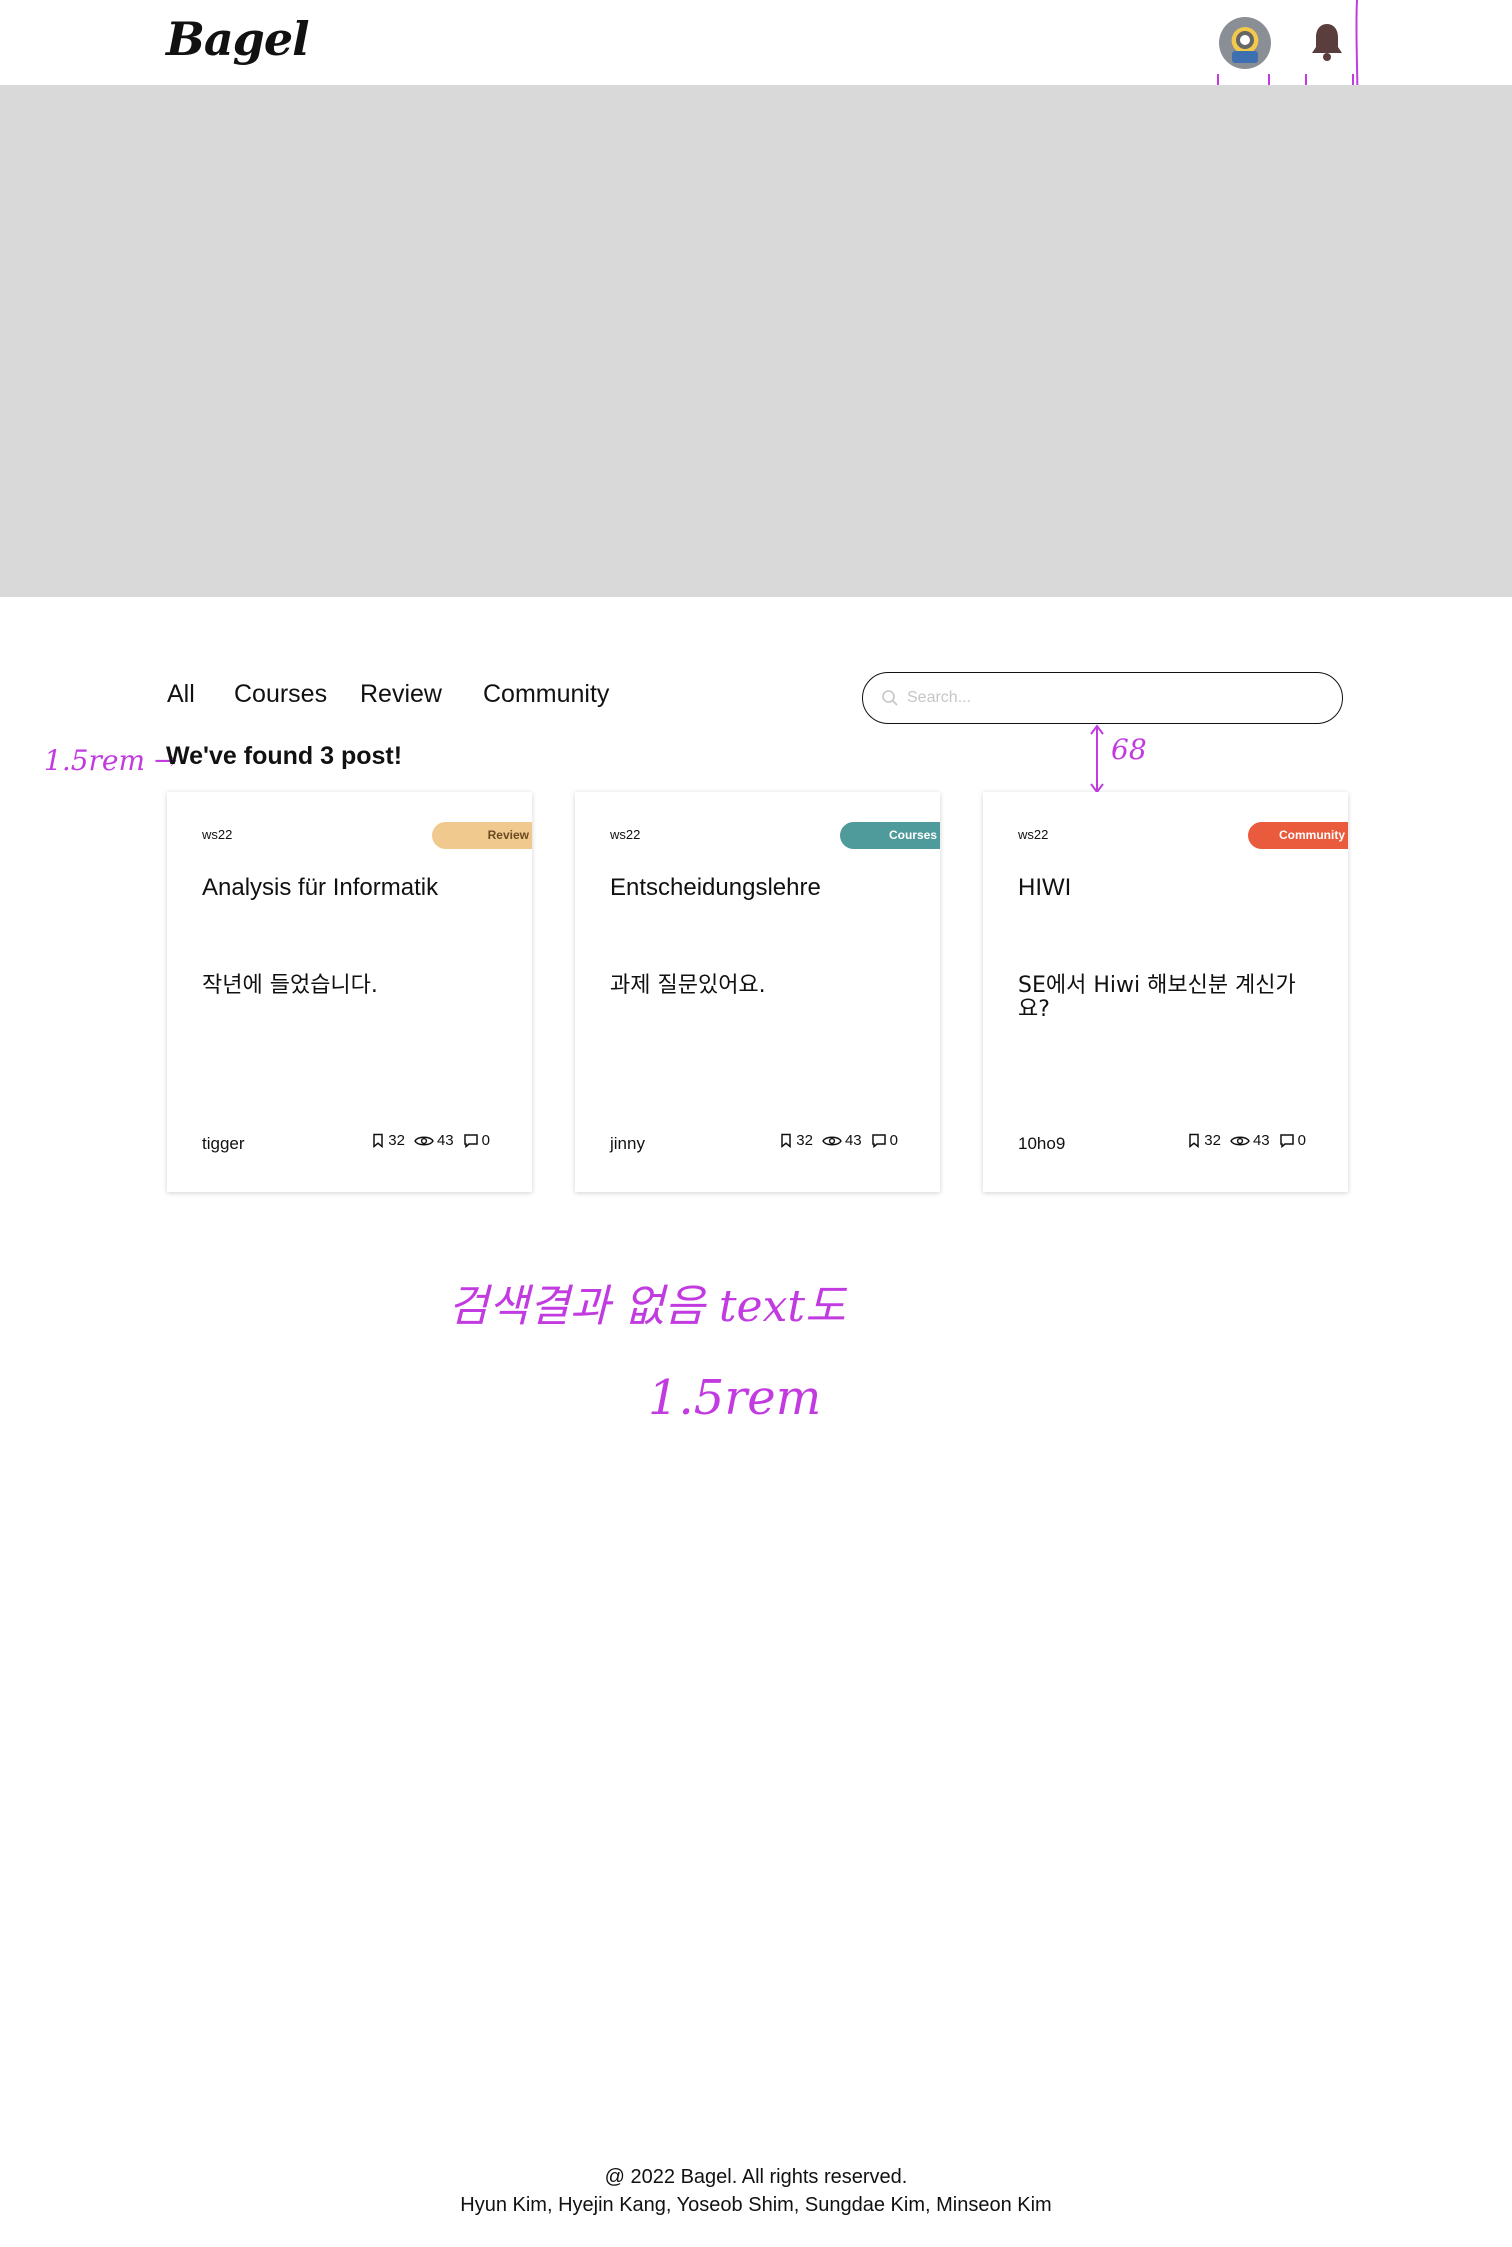 The height and width of the screenshot is (2247, 1512). Describe the element at coordinates (647, 1306) in the screenshot. I see `annotation-empty-note: 검색결과 없음 text도` at that location.